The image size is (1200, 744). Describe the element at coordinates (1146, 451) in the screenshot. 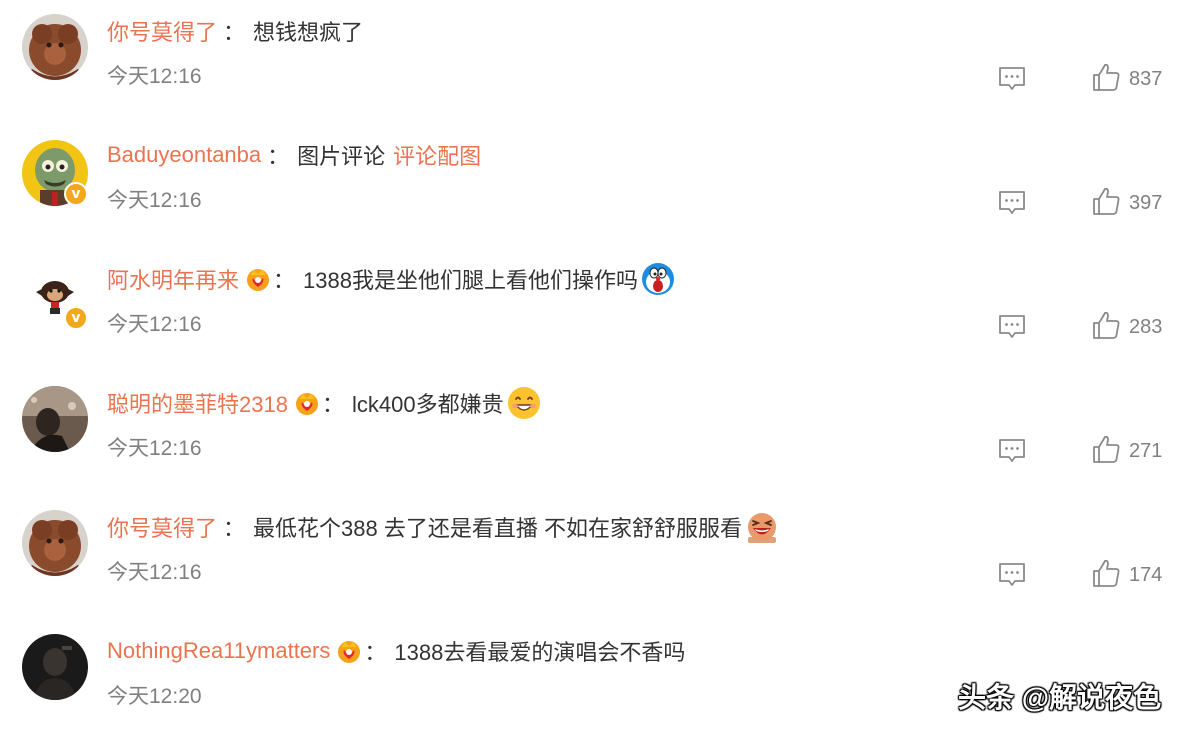

I see `like-count: 271` at that location.